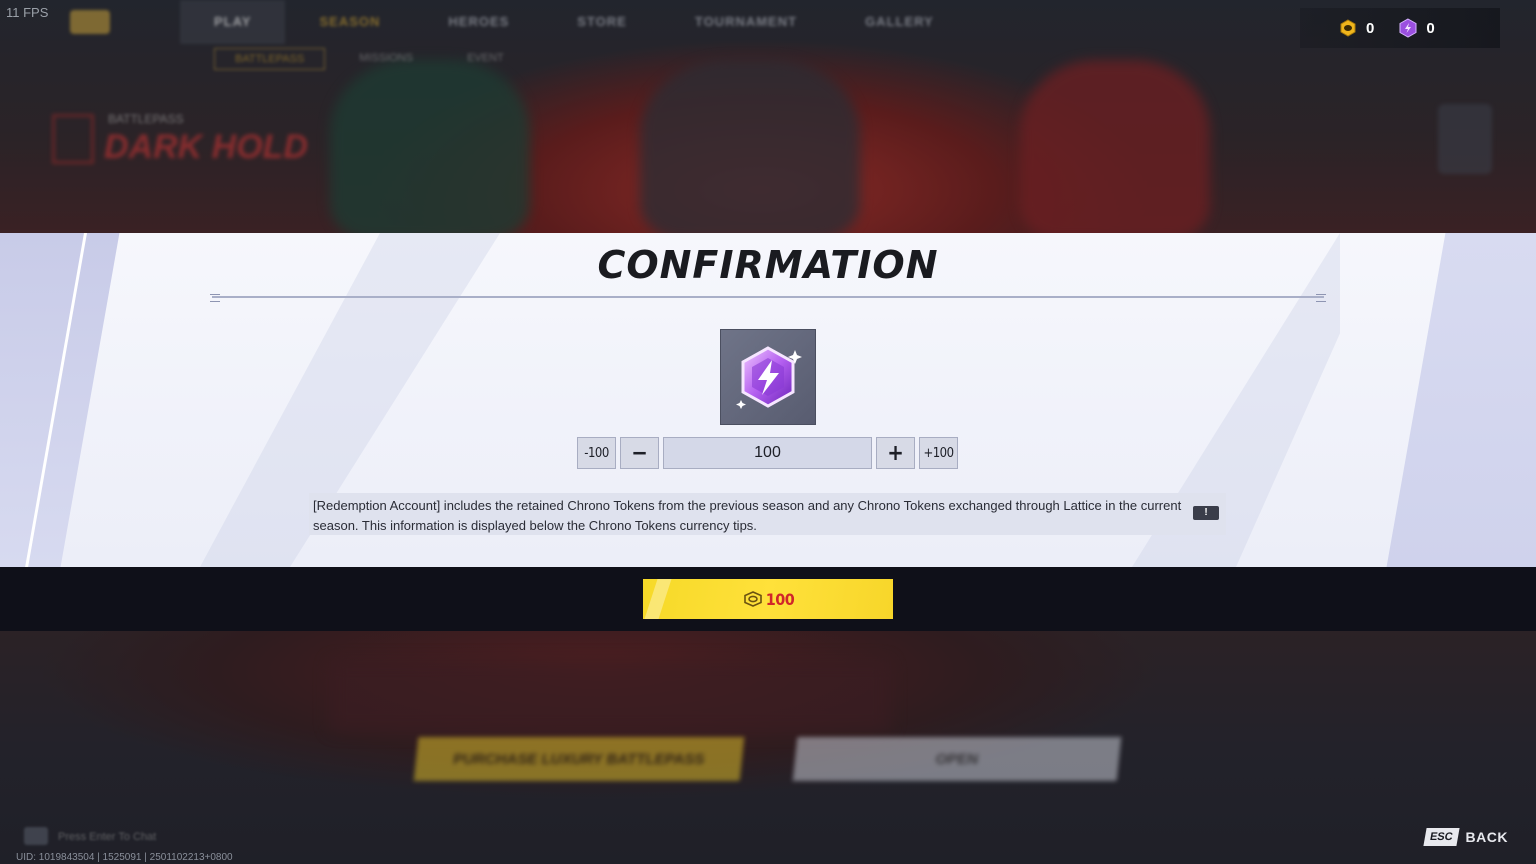 Image resolution: width=1536 pixels, height=864 pixels. What do you see at coordinates (610, 696) in the screenshot?
I see `city-skyline` at bounding box center [610, 696].